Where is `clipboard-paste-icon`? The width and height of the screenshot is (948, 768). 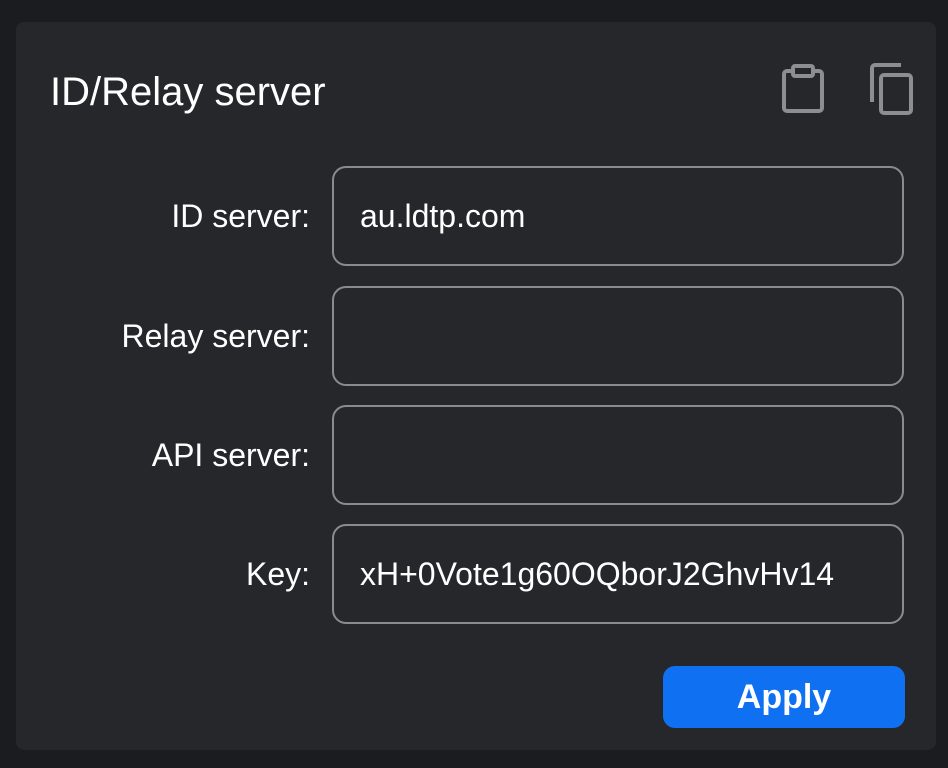
clipboard-paste-icon is located at coordinates (803, 88).